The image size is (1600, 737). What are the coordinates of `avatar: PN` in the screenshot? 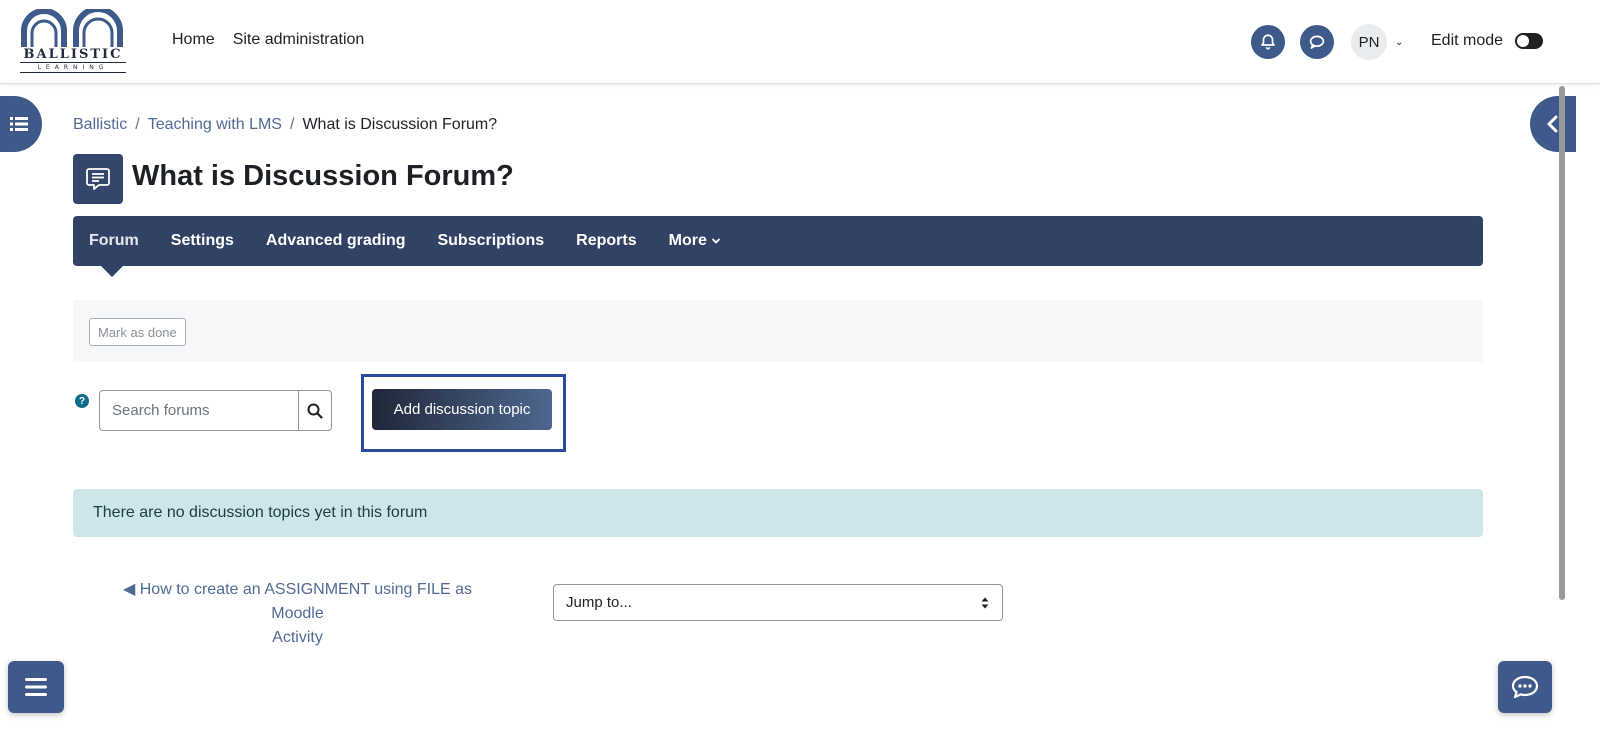 It's located at (1369, 42).